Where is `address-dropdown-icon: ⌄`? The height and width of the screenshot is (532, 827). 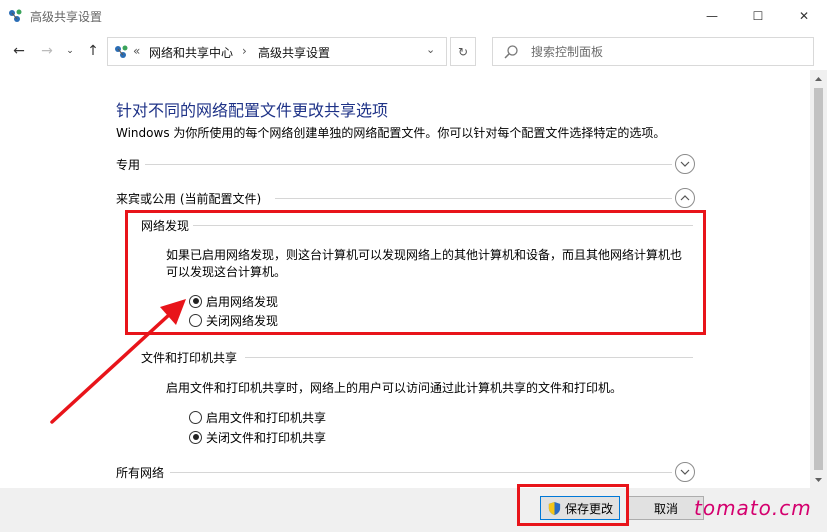
address-dropdown-icon: ⌄ is located at coordinates (430, 49).